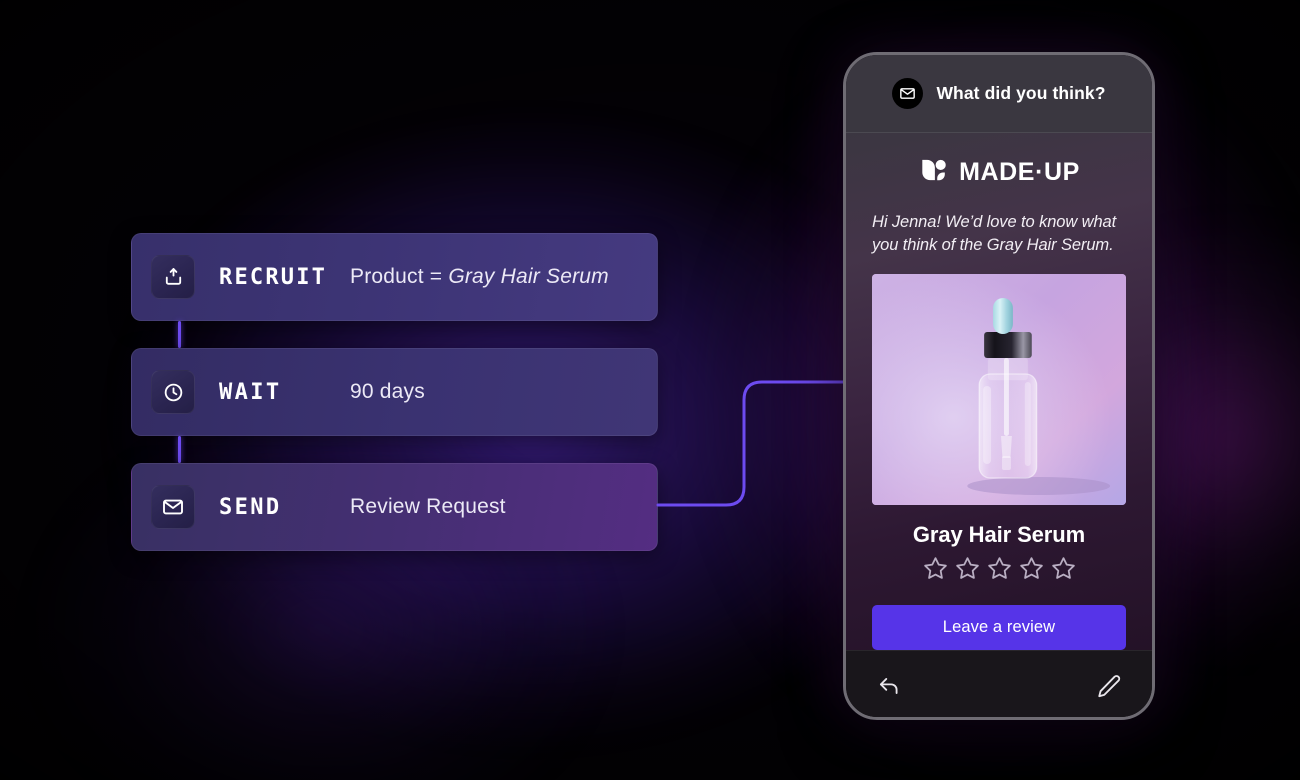 The width and height of the screenshot is (1300, 780). I want to click on email-toolbar, so click(999, 683).